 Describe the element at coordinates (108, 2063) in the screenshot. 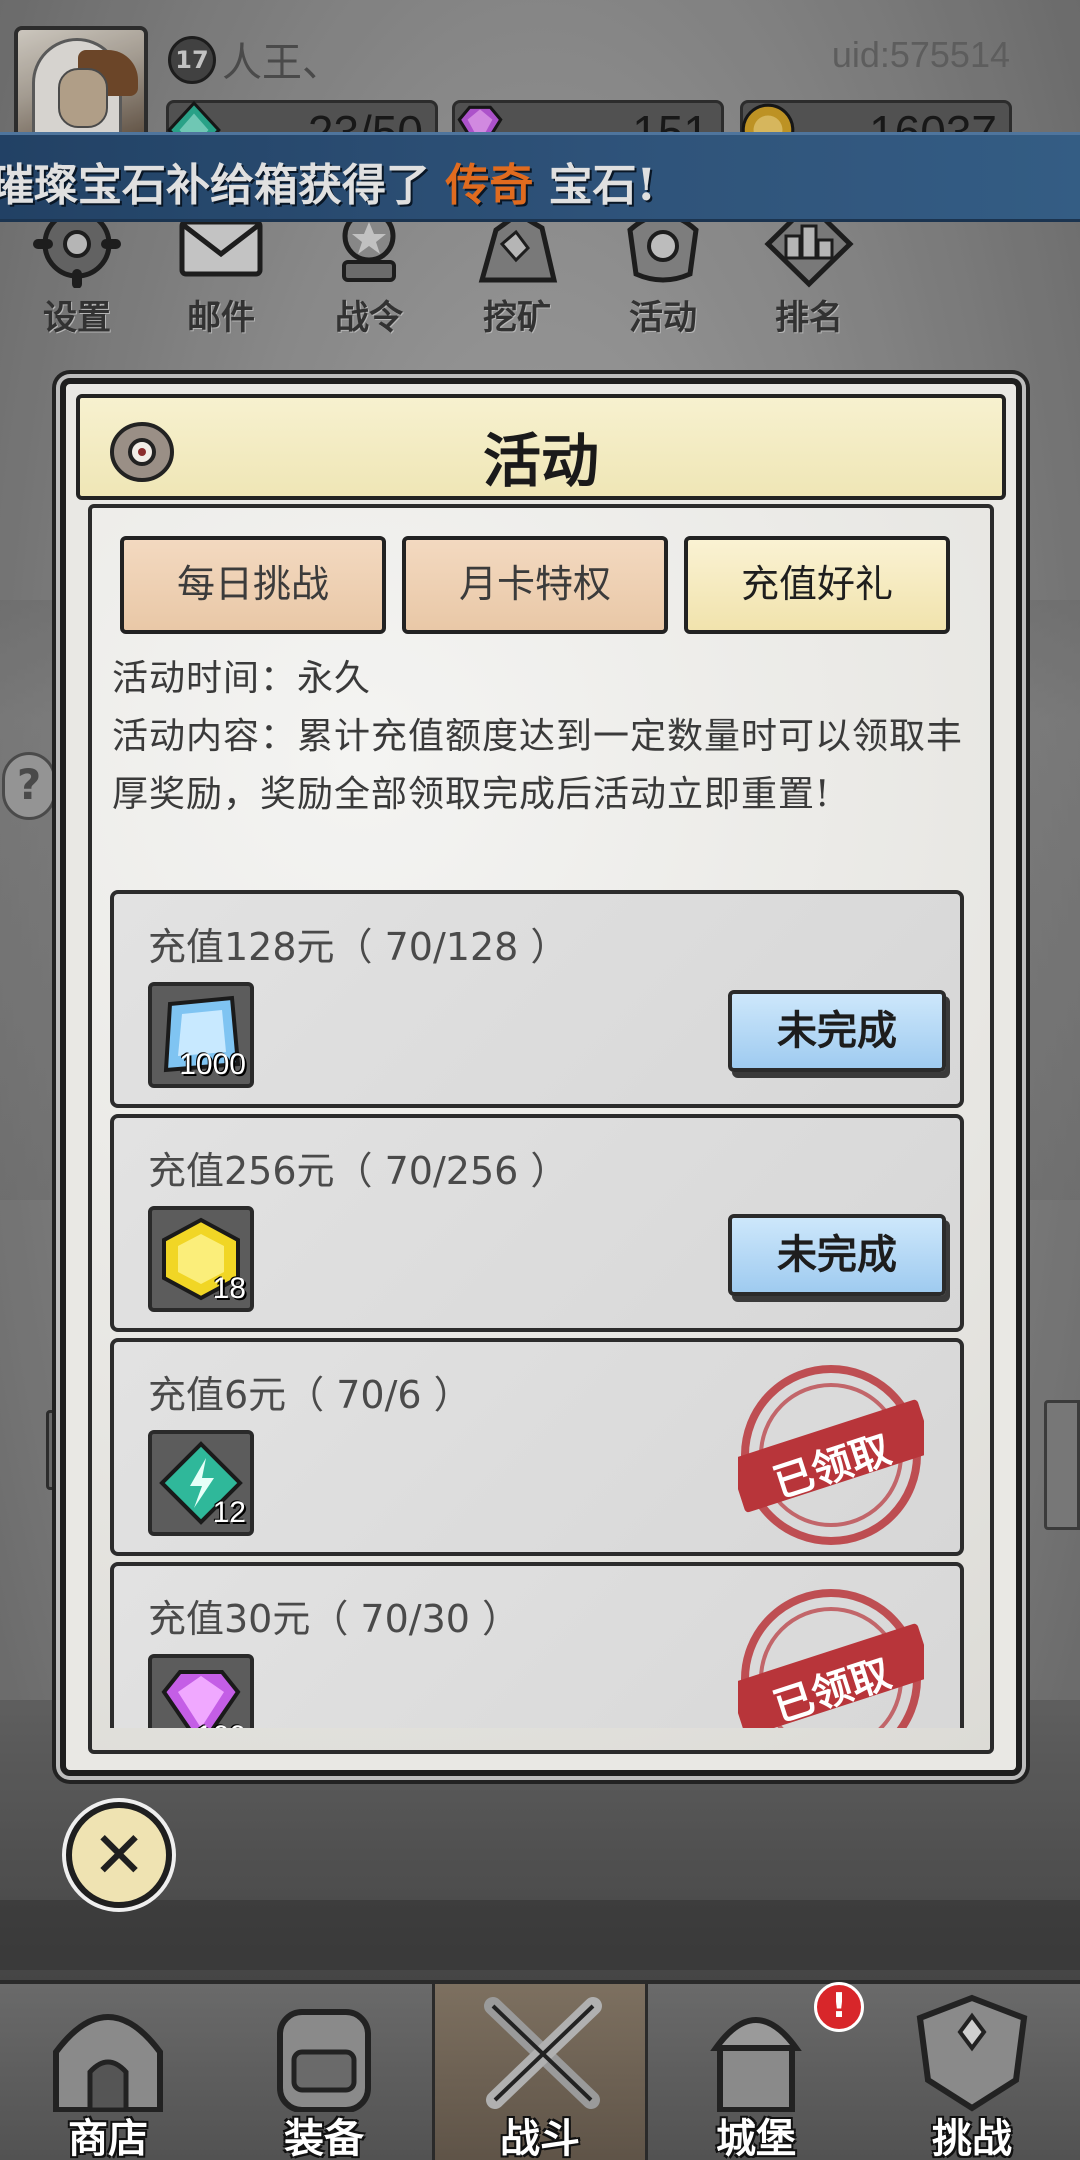

I see `shop-icon` at that location.